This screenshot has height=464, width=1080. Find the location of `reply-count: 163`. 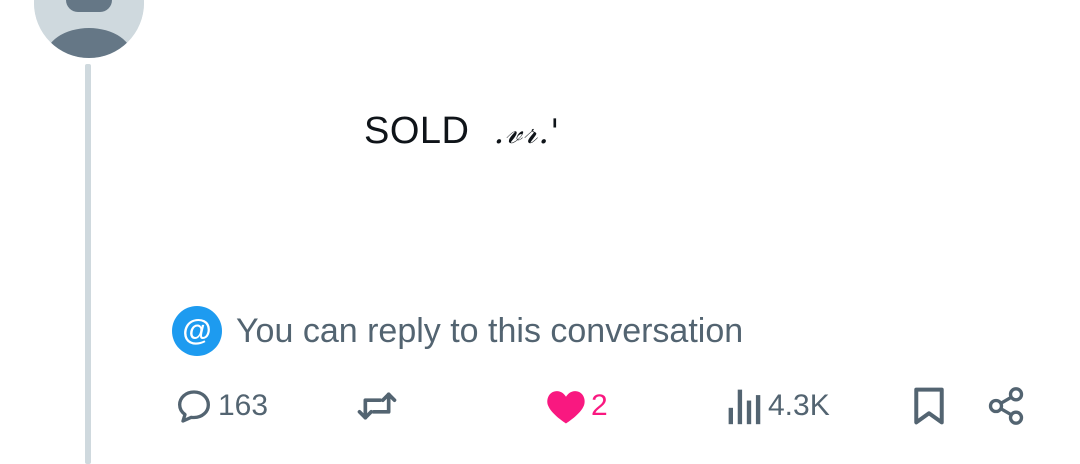

reply-count: 163 is located at coordinates (243, 405).